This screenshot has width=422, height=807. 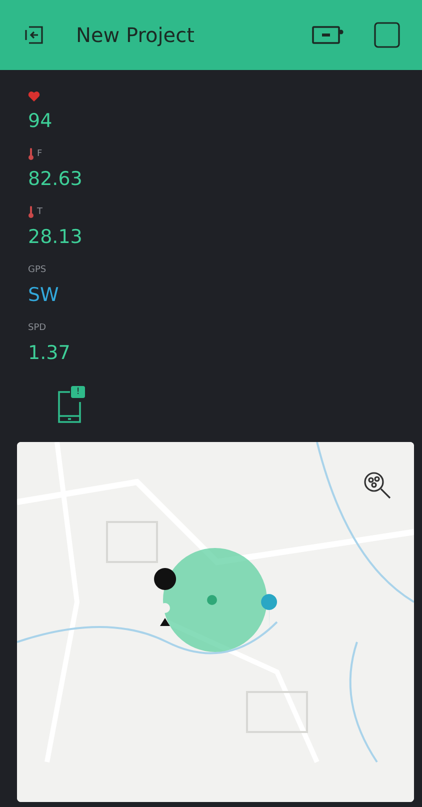 What do you see at coordinates (37, 270) in the screenshot?
I see `widget-label: GPS` at bounding box center [37, 270].